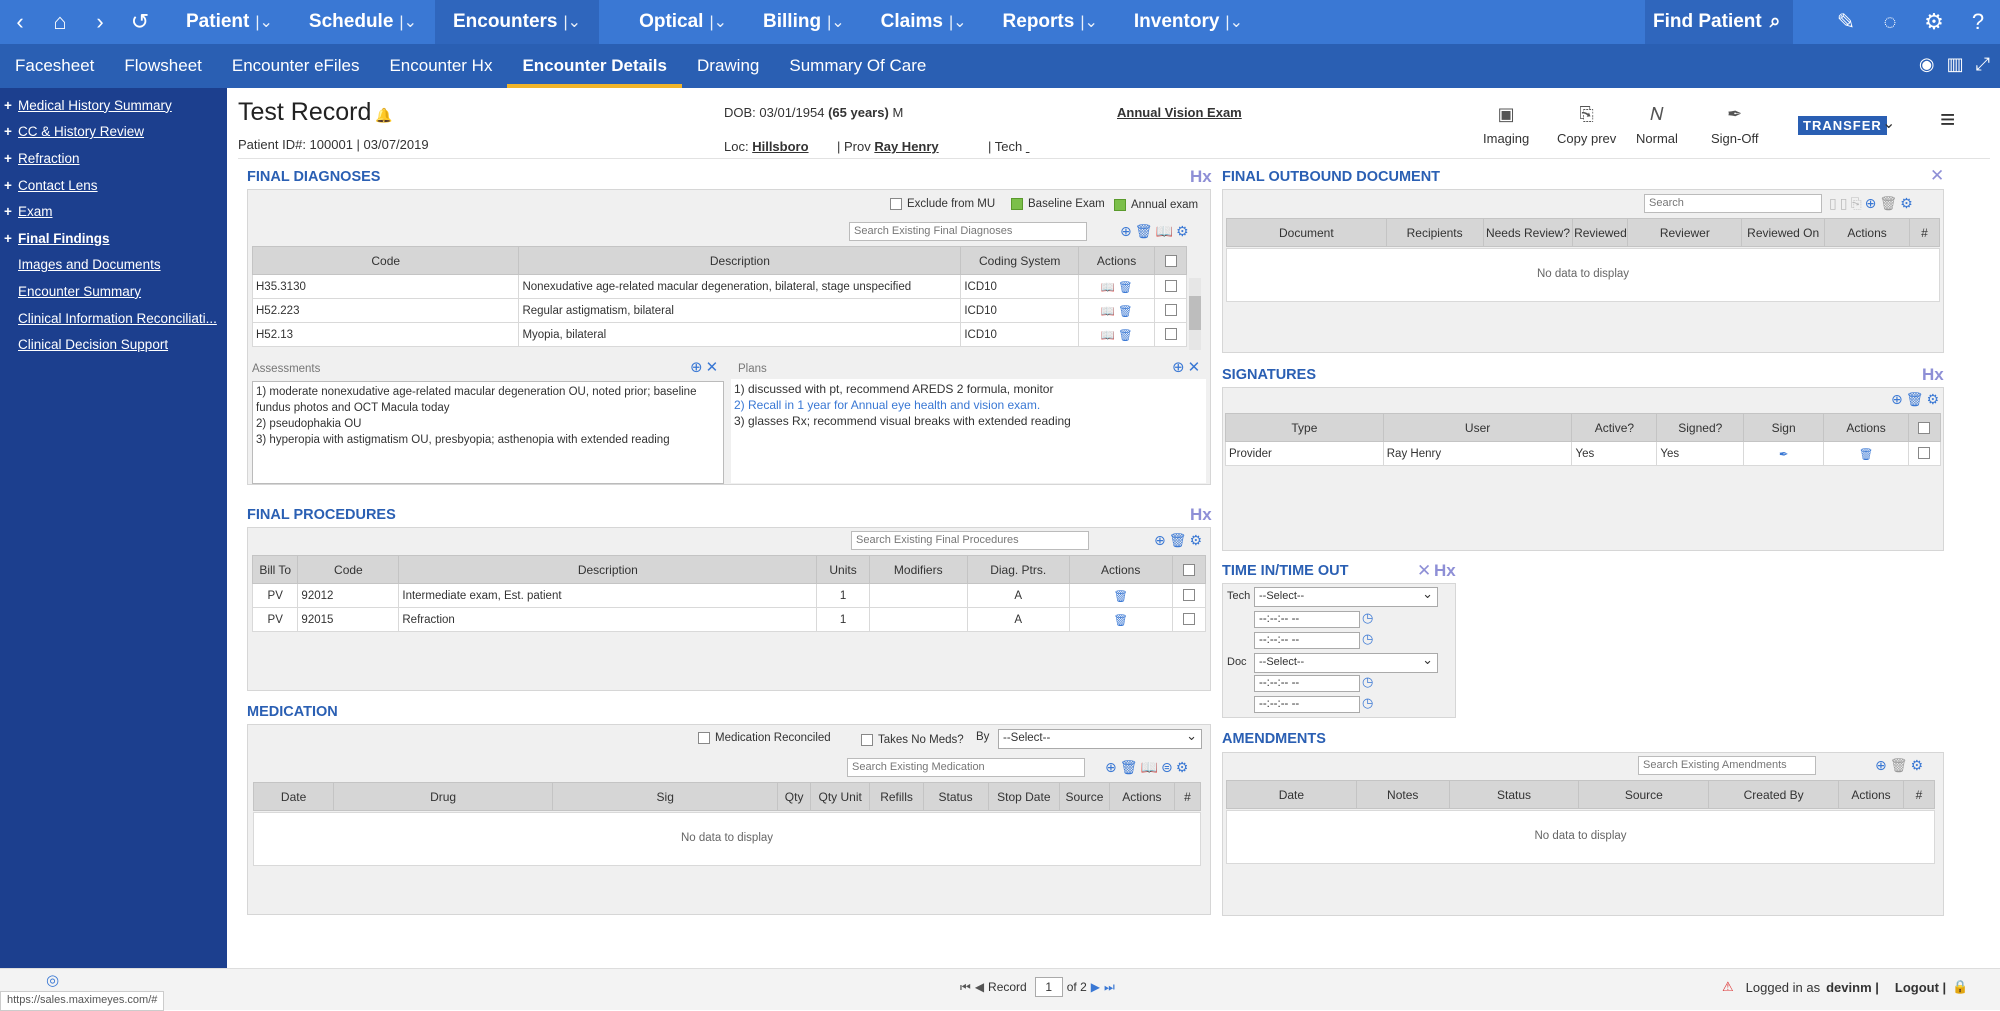 Image resolution: width=2000 pixels, height=1011 pixels. What do you see at coordinates (1784, 455) in the screenshot?
I see `pen-icon: ✒` at bounding box center [1784, 455].